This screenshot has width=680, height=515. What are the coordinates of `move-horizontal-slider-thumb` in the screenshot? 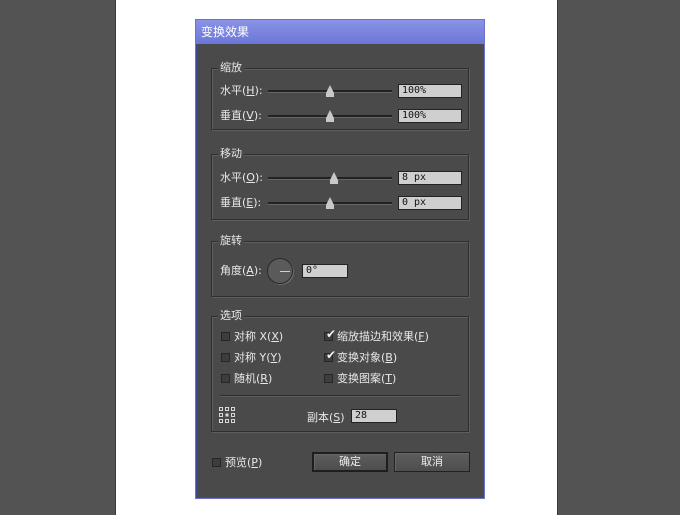 It's located at (333, 178).